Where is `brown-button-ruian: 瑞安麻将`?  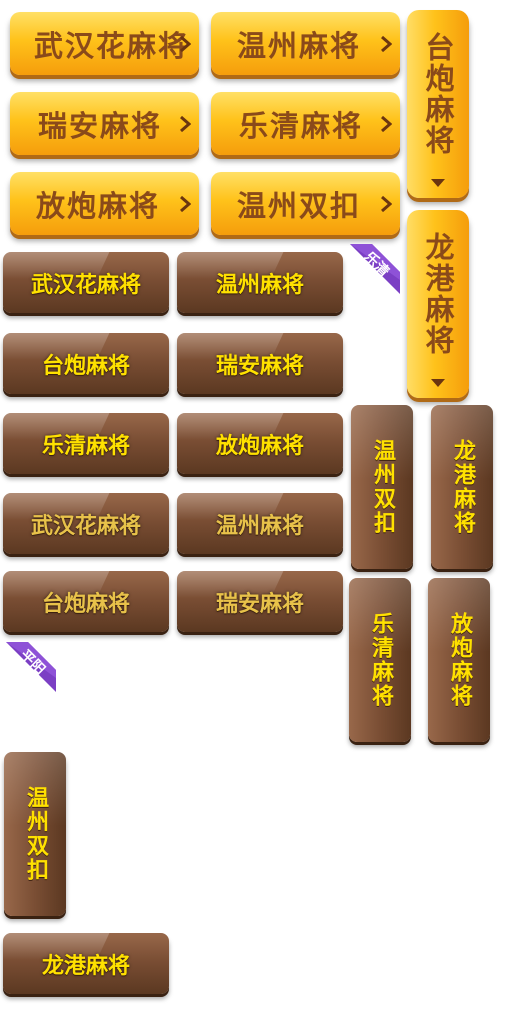 brown-button-ruian: 瑞安麻将 is located at coordinates (260, 363).